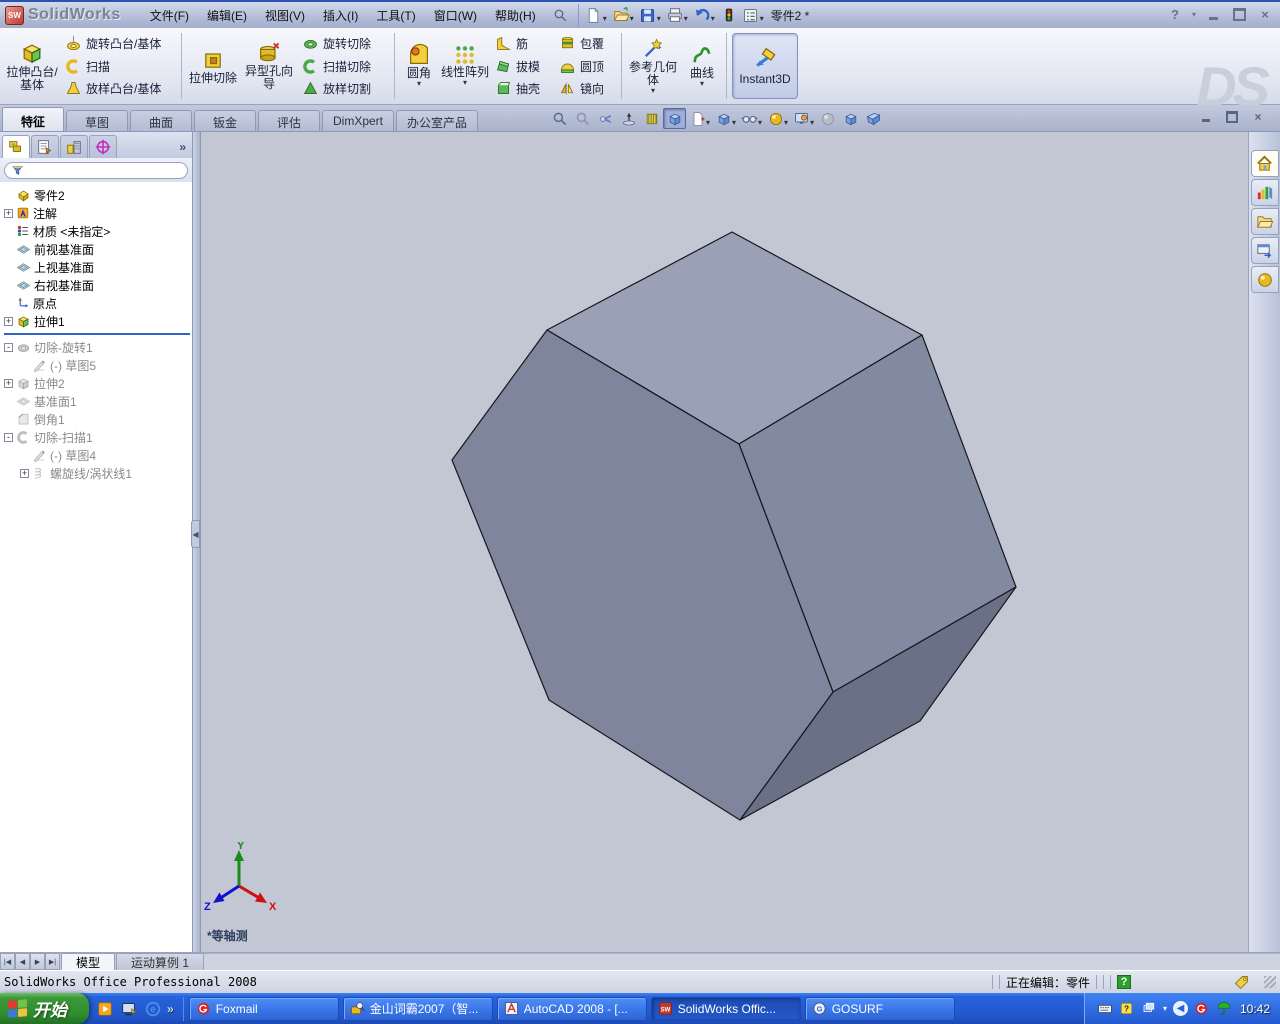 The image size is (1280, 1024). I want to click on refgeo-dropdown-icon: ▾, so click(653, 91).